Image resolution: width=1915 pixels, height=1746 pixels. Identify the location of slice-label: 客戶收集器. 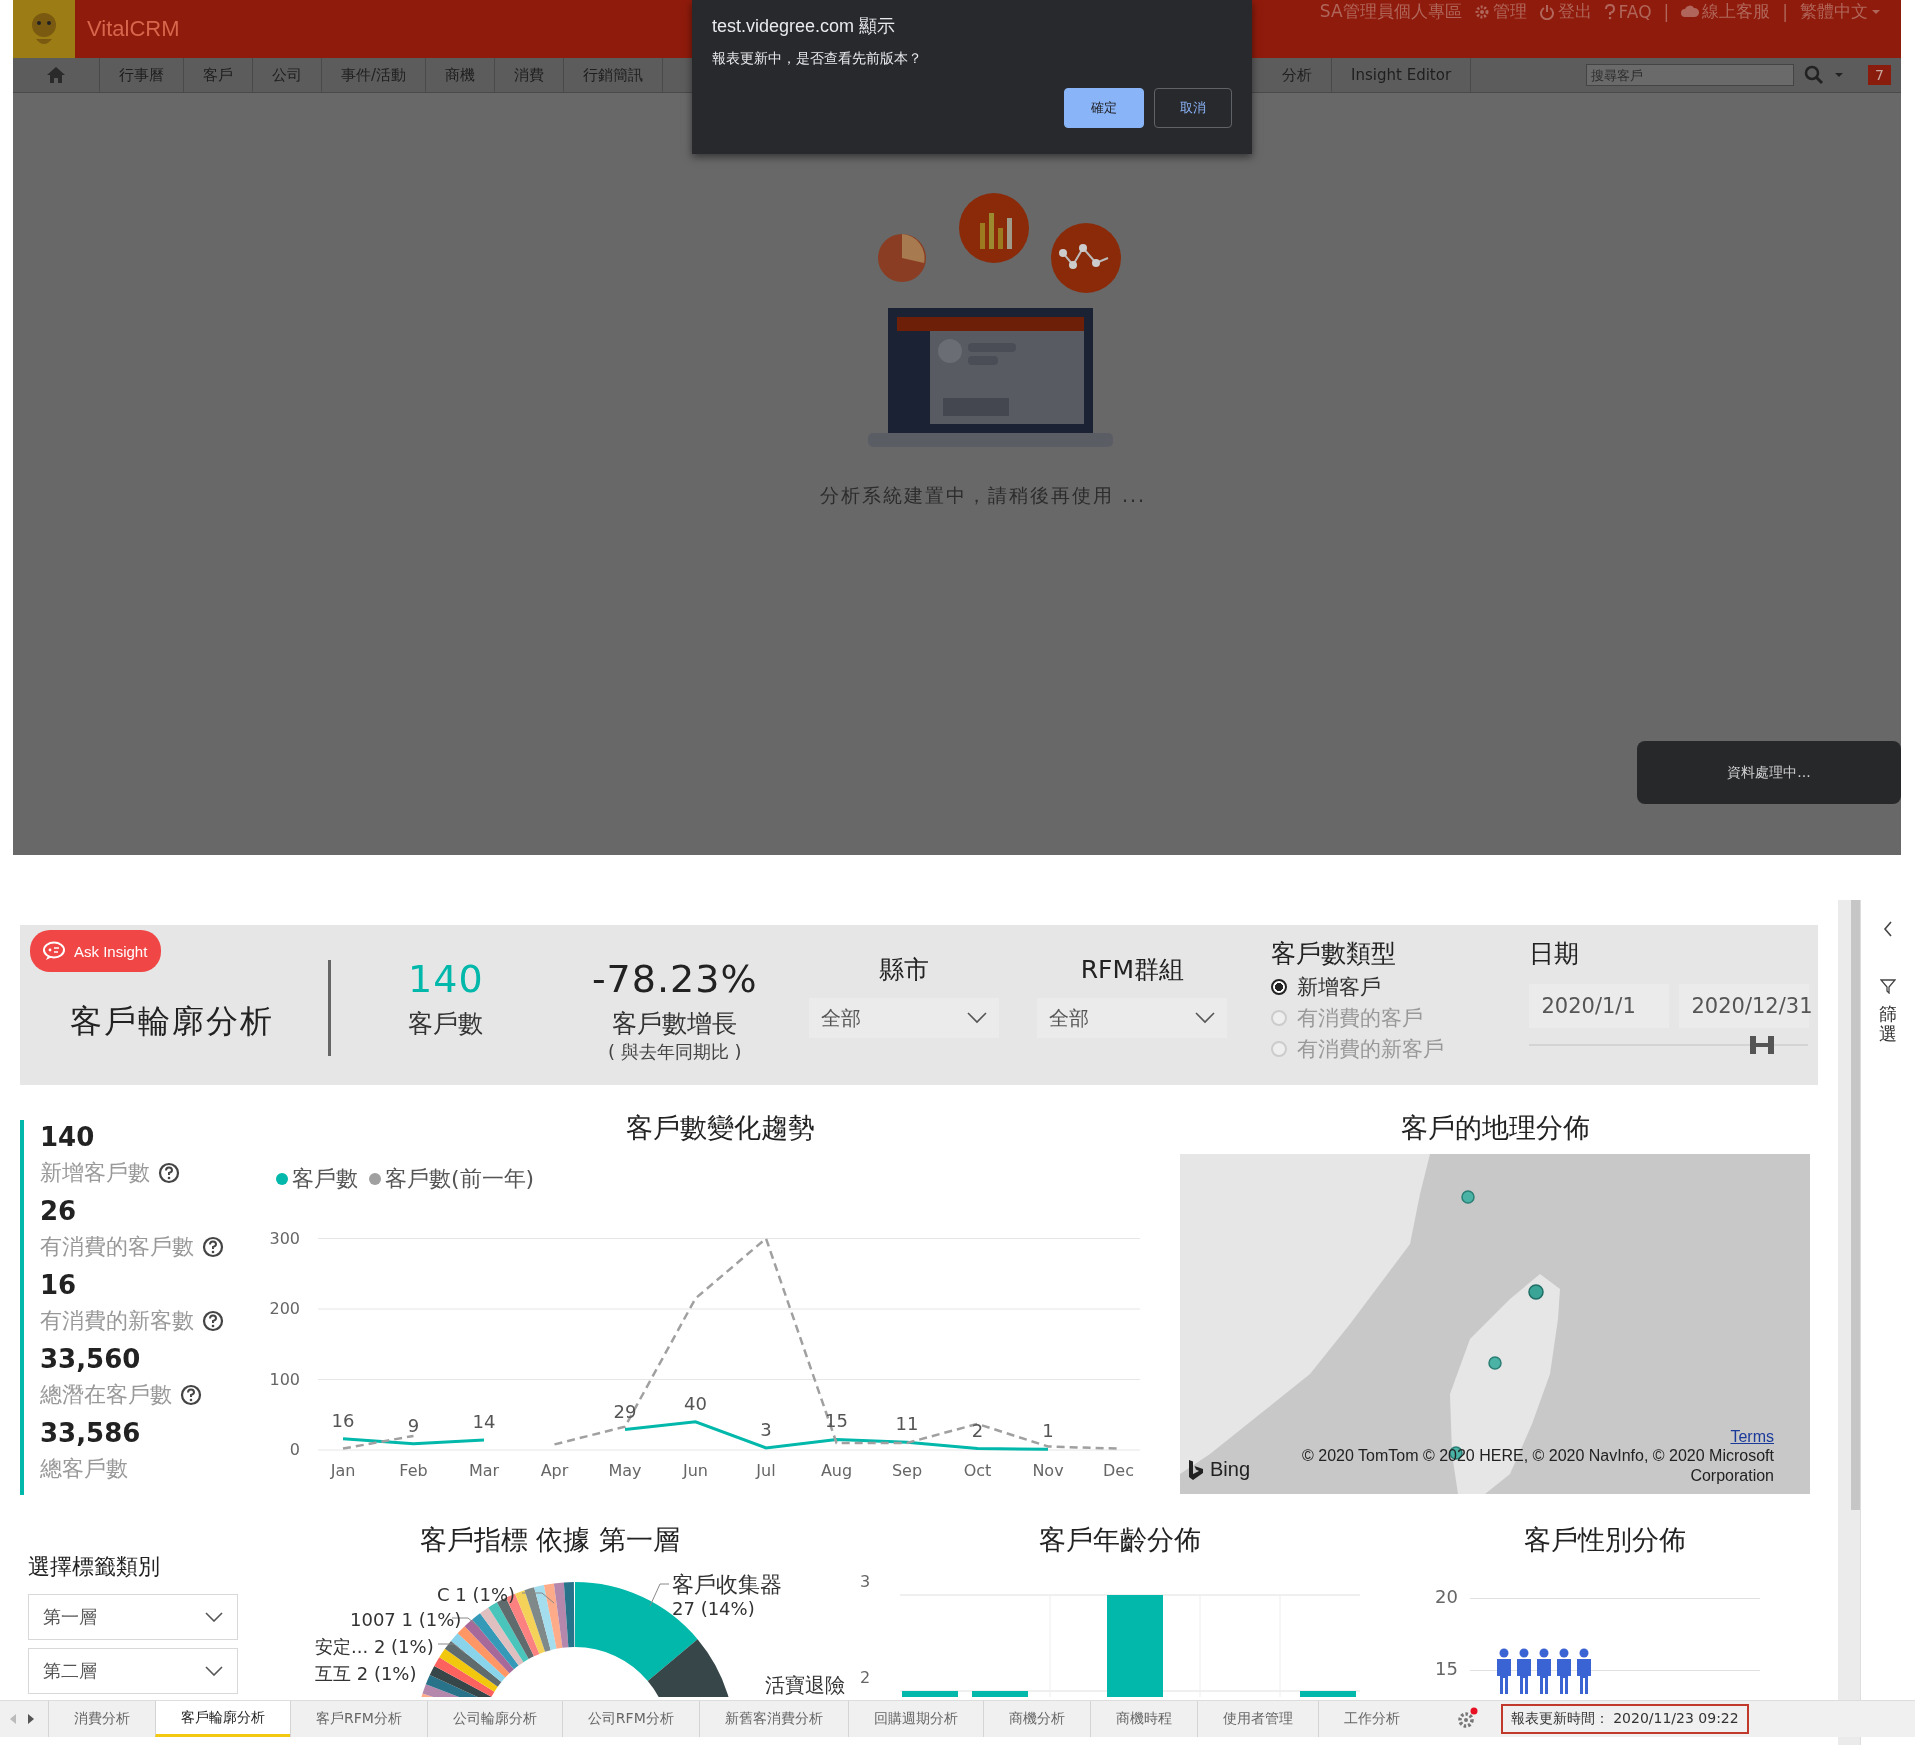
(727, 1585).